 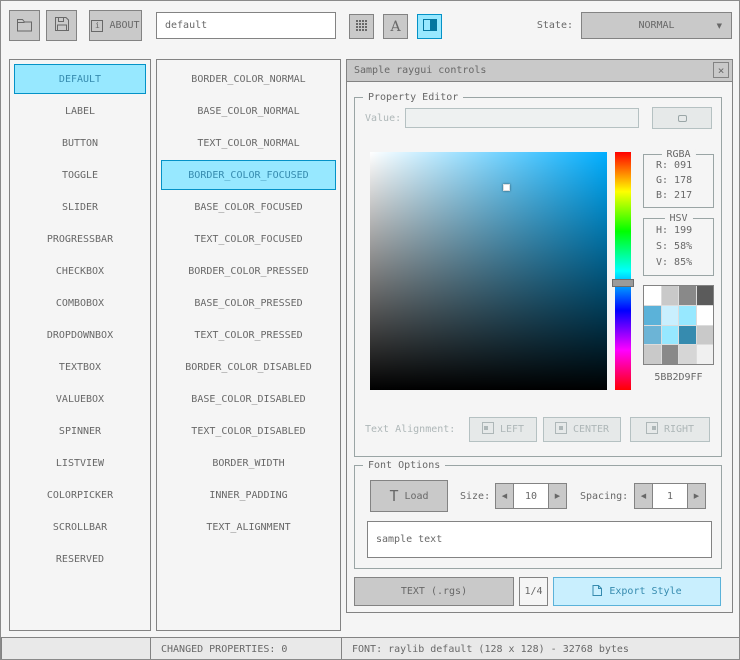 What do you see at coordinates (488, 271) in the screenshot?
I see `color-picker-panel` at bounding box center [488, 271].